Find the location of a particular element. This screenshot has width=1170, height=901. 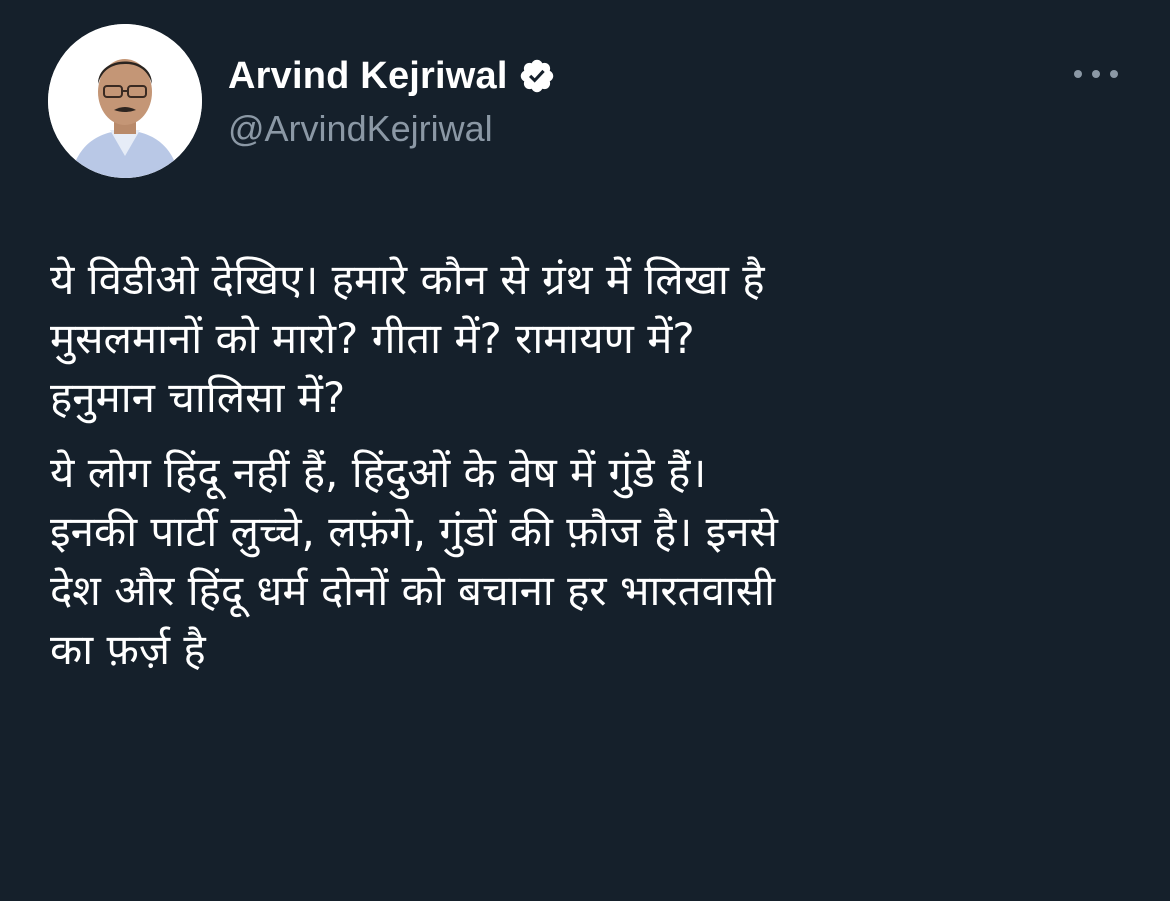

more-horizontal-icon is located at coordinates (1096, 74).